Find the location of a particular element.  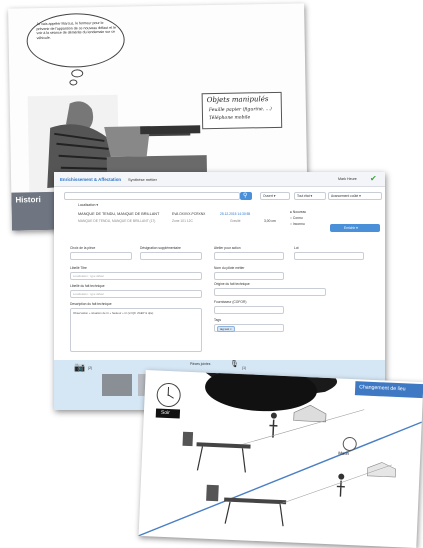

user-name: Mark Heure is located at coordinates (347, 179).